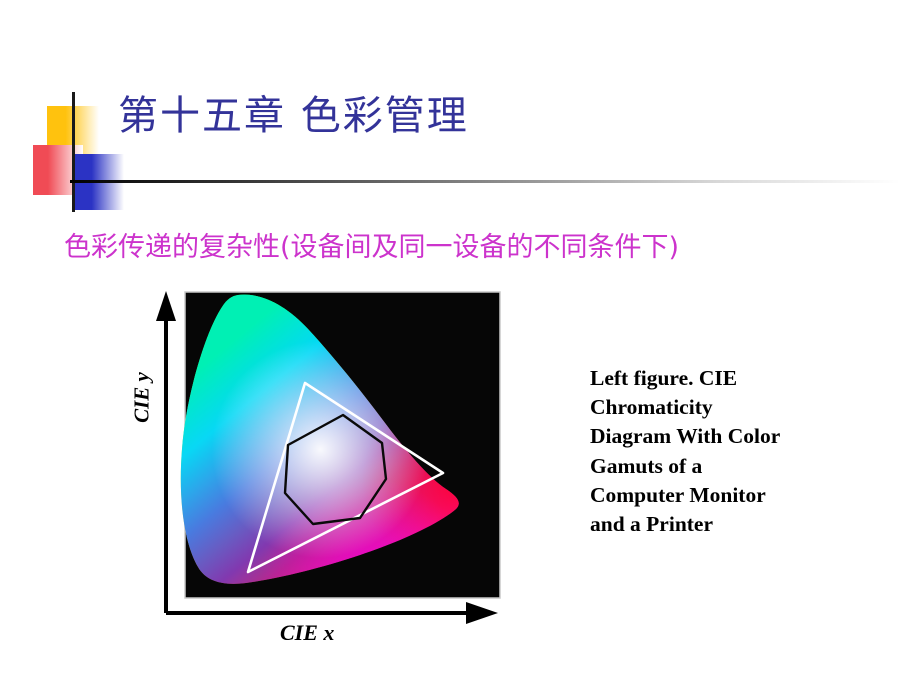 Image resolution: width=920 pixels, height=690 pixels. I want to click on y-axis, so click(166, 452).